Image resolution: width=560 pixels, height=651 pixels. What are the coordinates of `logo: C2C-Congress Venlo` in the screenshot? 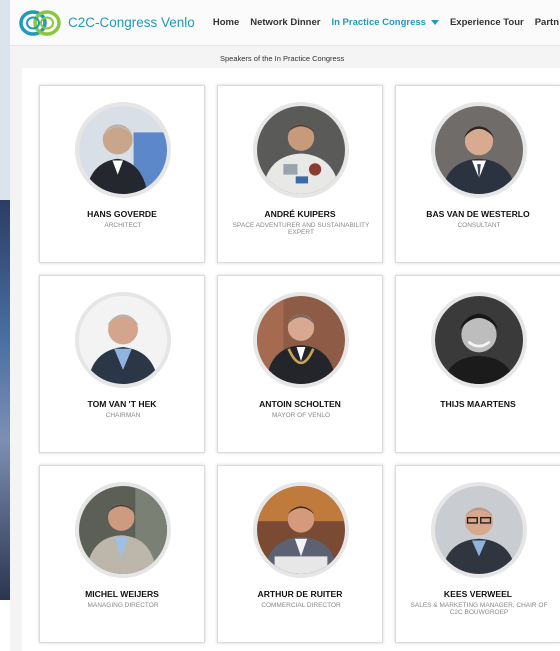 It's located at (106, 23).